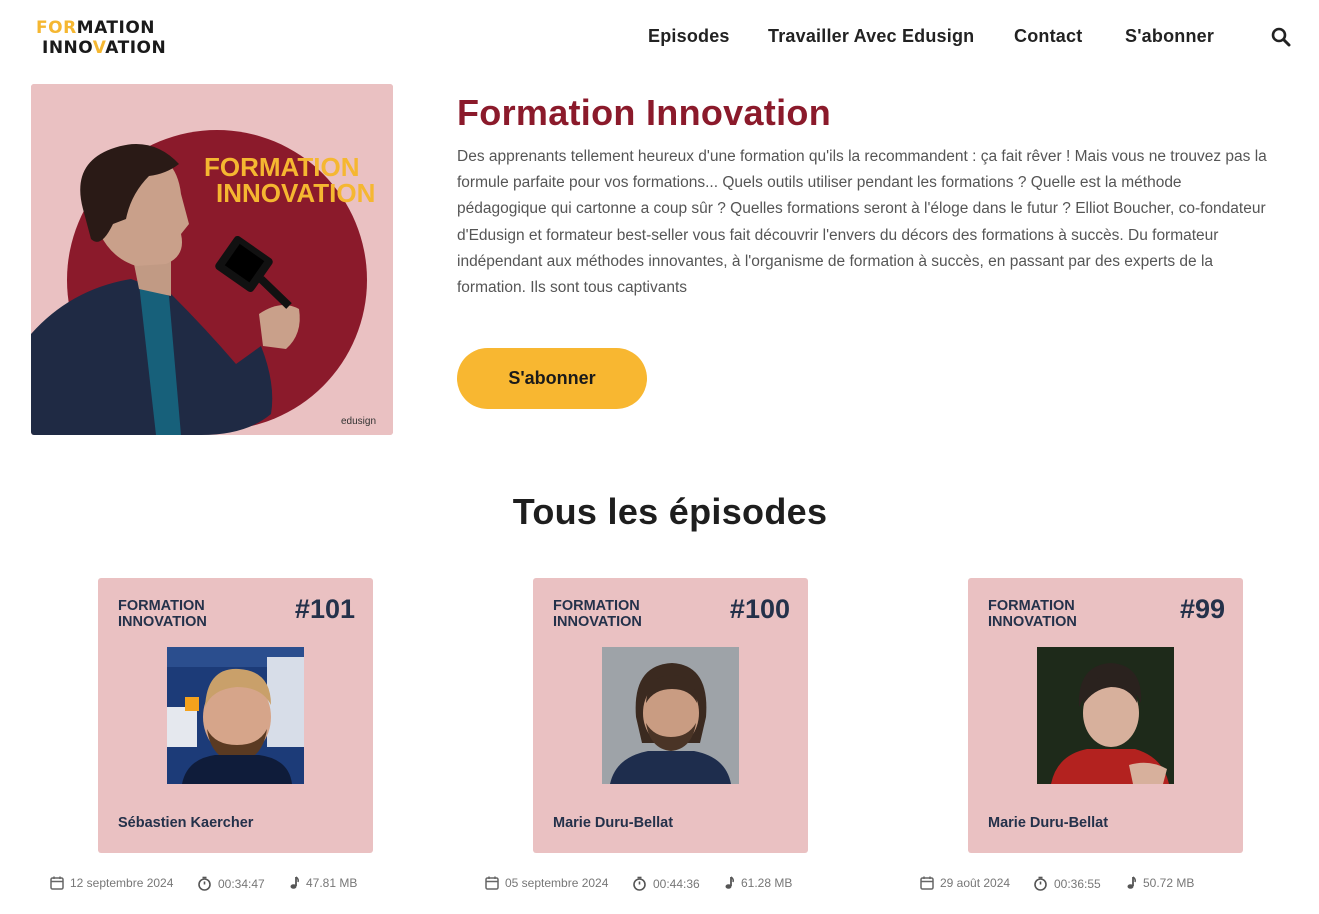 The image size is (1319, 914). Describe the element at coordinates (546, 883) in the screenshot. I see `episode-date: 05 septembre 2024` at that location.